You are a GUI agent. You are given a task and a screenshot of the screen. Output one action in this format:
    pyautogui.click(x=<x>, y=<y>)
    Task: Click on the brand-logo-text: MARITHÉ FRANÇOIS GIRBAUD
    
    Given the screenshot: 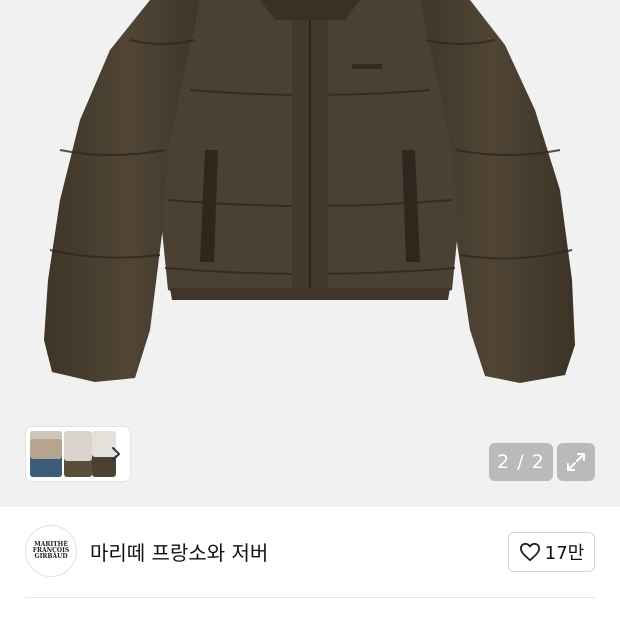 What is the action you would take?
    pyautogui.click(x=51, y=550)
    